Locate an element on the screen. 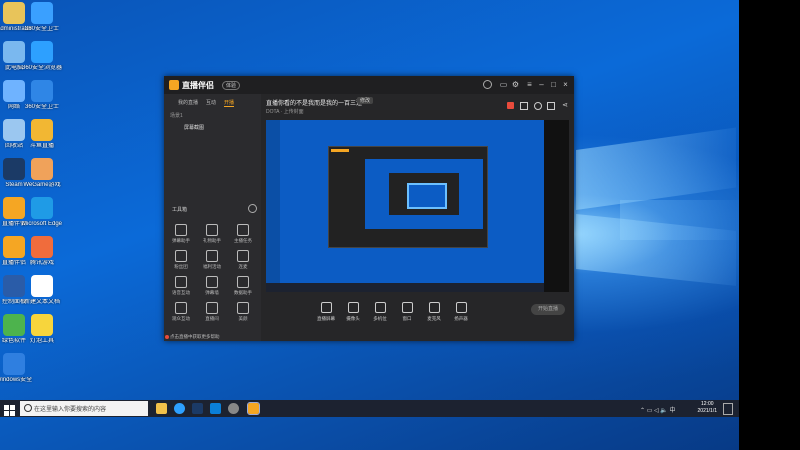  stream-title: 直播你看的不是我而是我的一百三连 is located at coordinates (314, 102).